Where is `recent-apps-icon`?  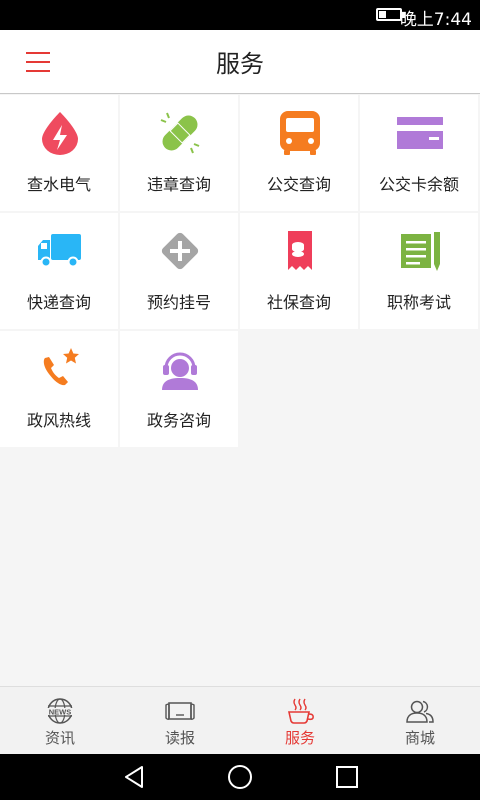
recent-apps-icon is located at coordinates (347, 777).